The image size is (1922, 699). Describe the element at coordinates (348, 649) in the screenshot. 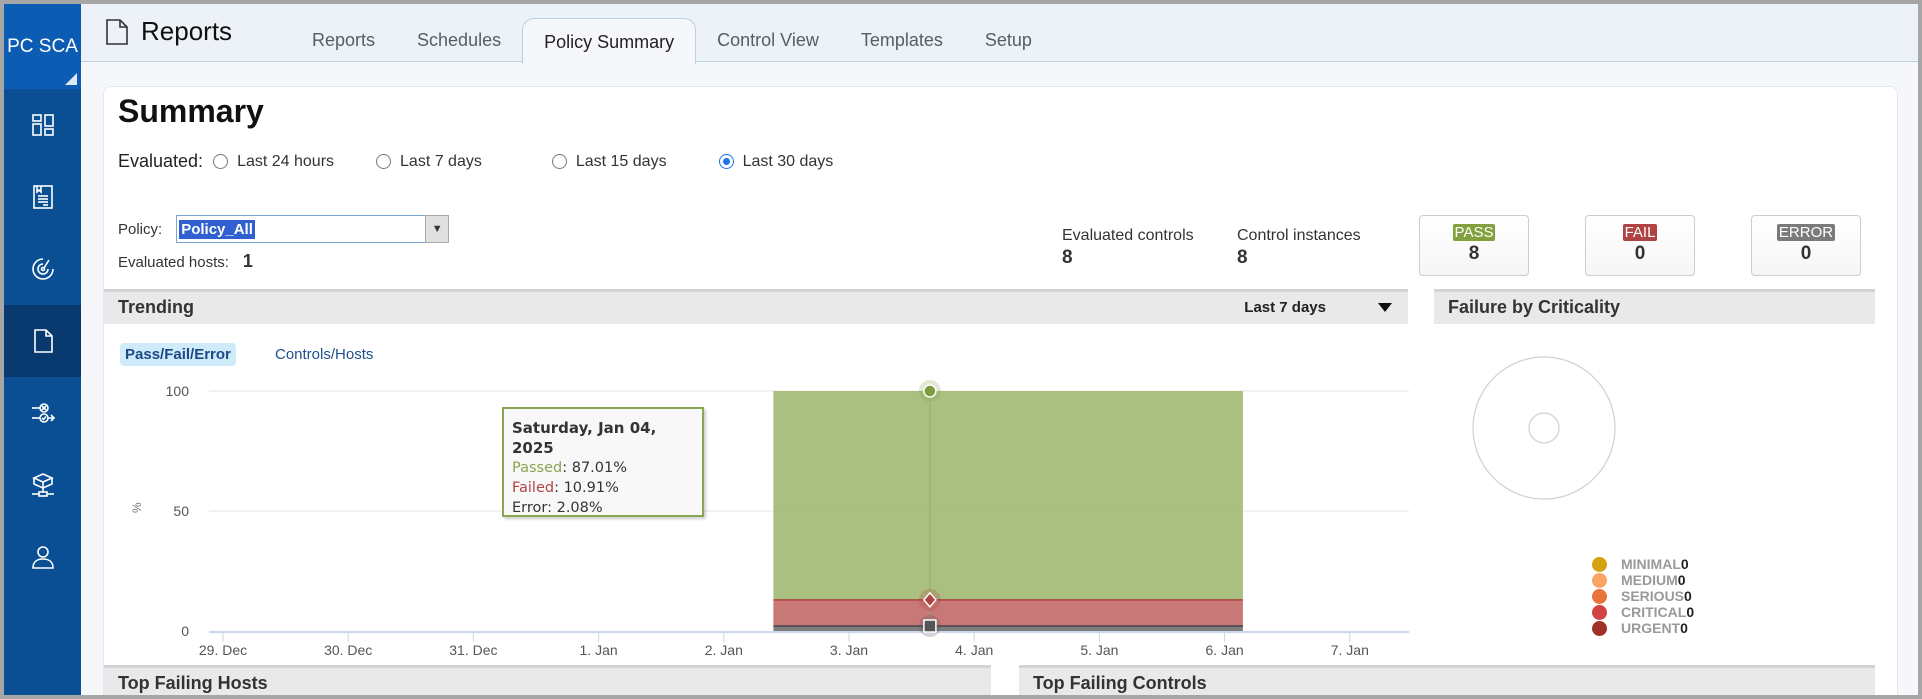

I see `x-tick-label: 30. Dec` at that location.